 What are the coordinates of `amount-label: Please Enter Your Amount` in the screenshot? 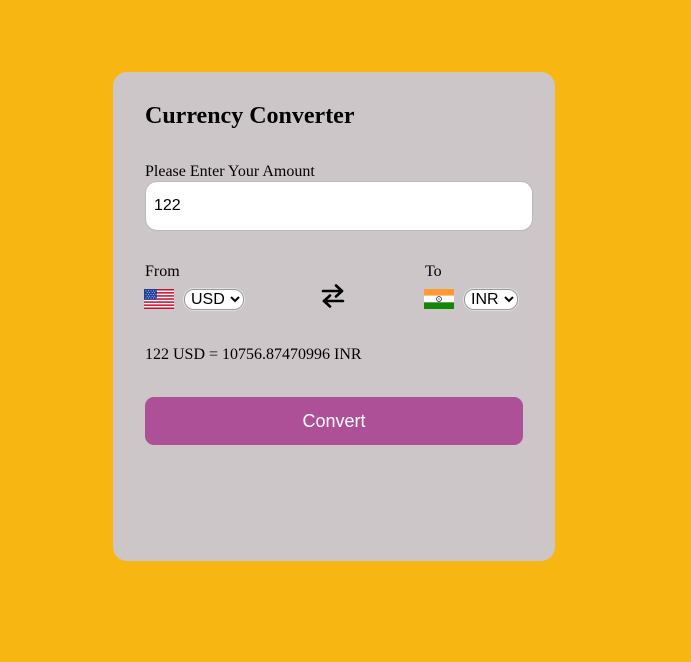 It's located at (230, 171).